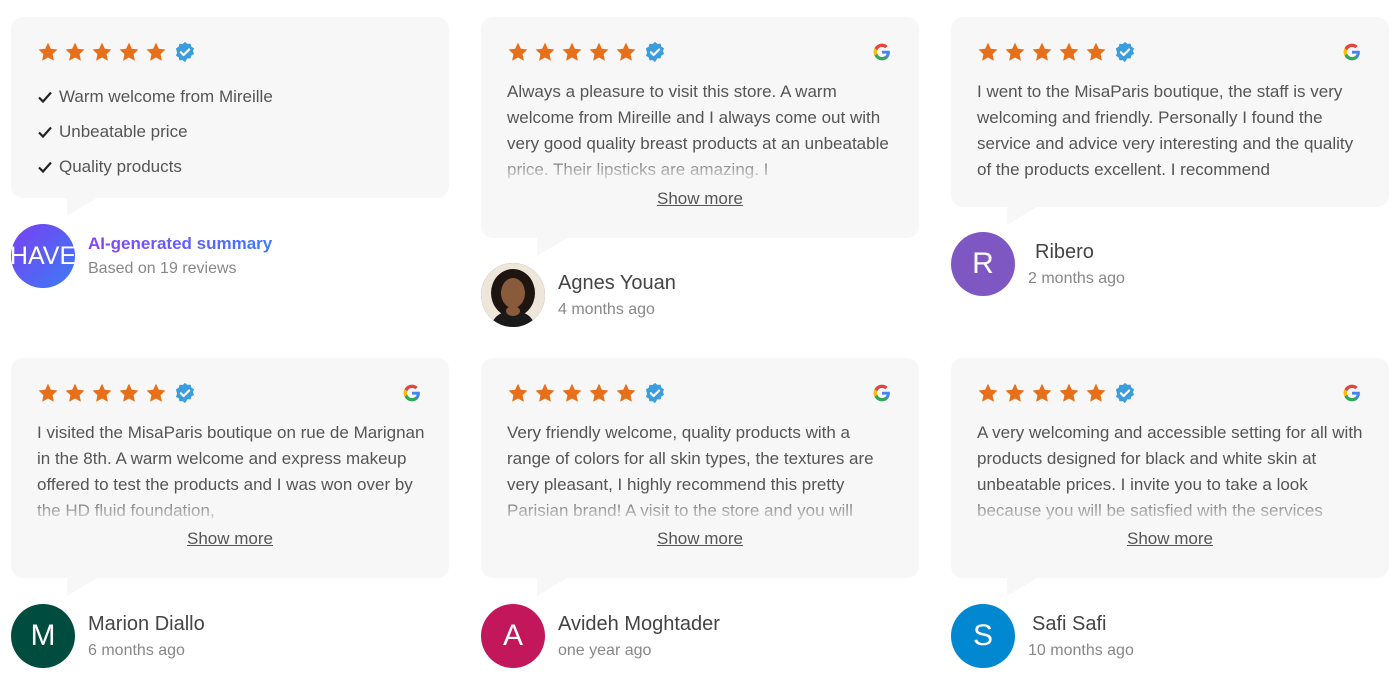 The height and width of the screenshot is (684, 1399). What do you see at coordinates (639, 623) in the screenshot?
I see `author-name: Avideh Moghtader` at bounding box center [639, 623].